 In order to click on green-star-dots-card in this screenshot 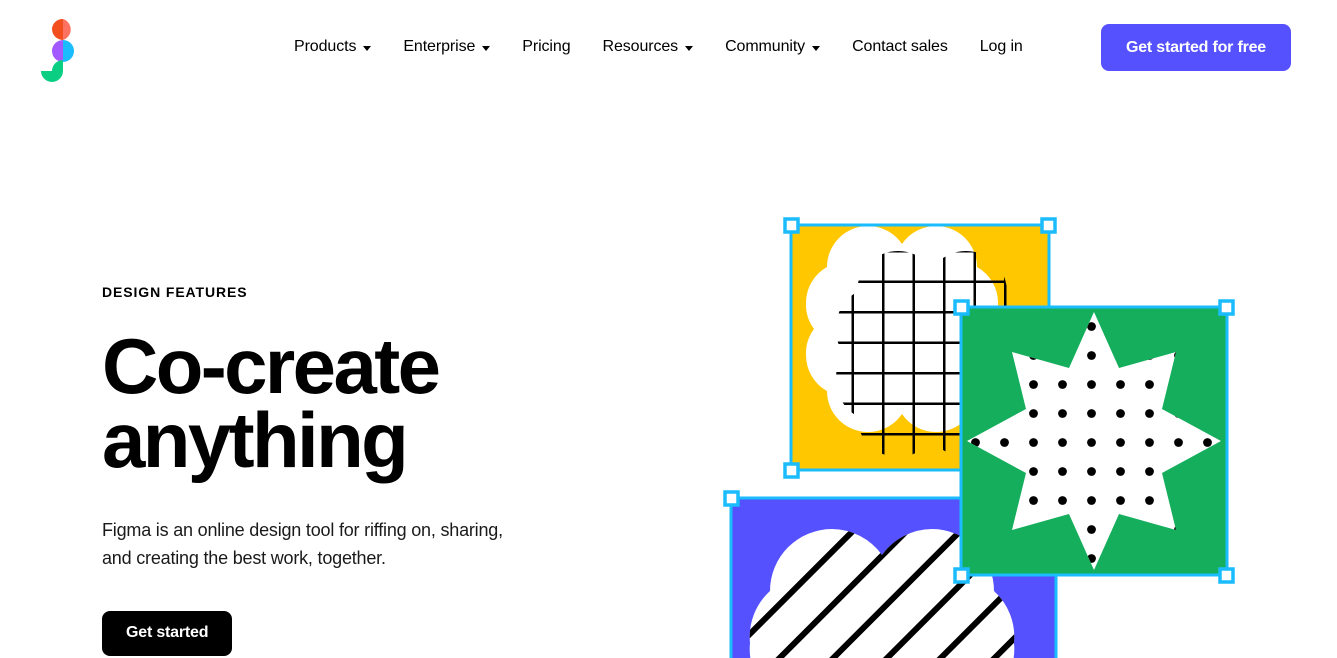, I will do `click(1094, 441)`.